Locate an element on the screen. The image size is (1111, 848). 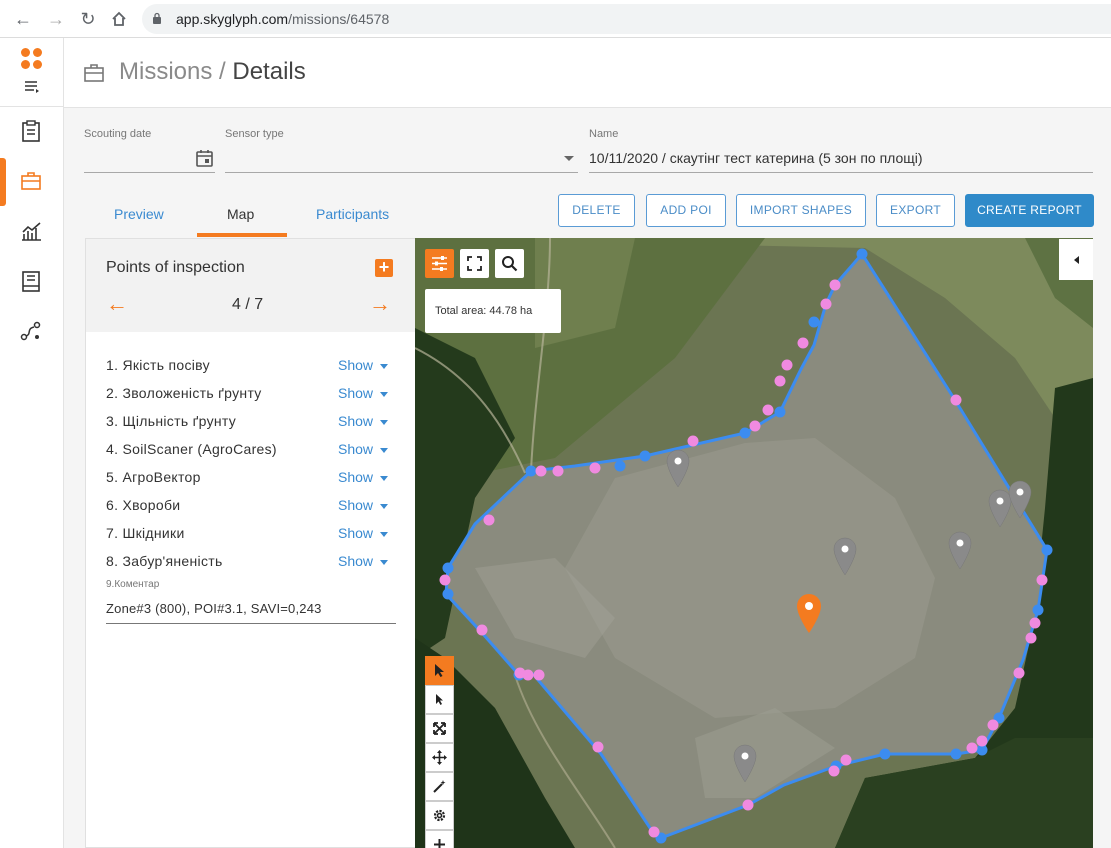
add-poi-icon: + is located at coordinates (384, 267).